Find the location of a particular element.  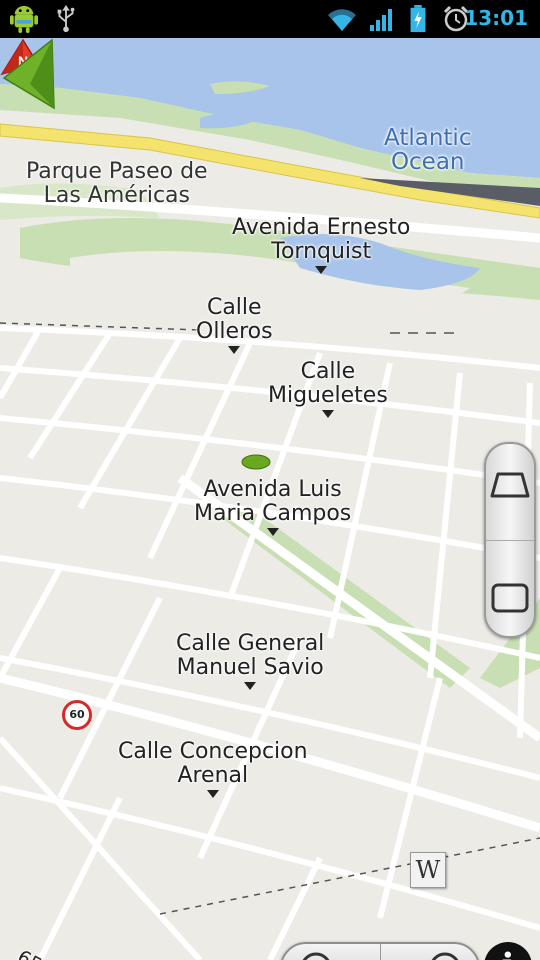

street-label-line1: Calle Concepcion is located at coordinates (213, 751).